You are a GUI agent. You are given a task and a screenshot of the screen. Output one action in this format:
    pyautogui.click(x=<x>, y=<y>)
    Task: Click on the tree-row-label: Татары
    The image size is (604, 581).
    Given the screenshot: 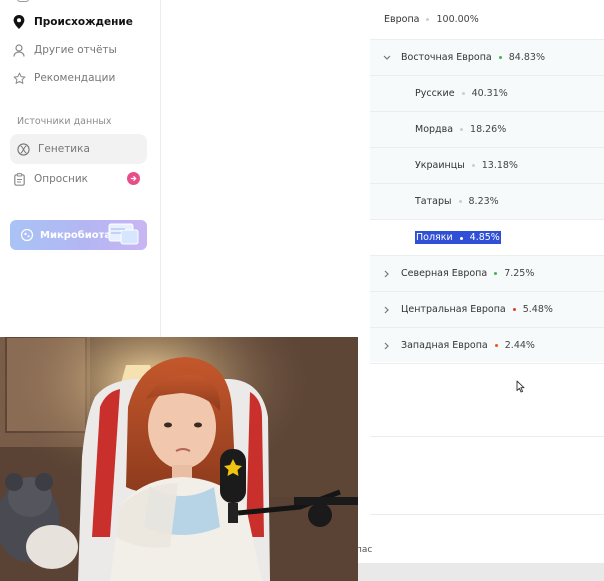 What is the action you would take?
    pyautogui.click(x=433, y=201)
    